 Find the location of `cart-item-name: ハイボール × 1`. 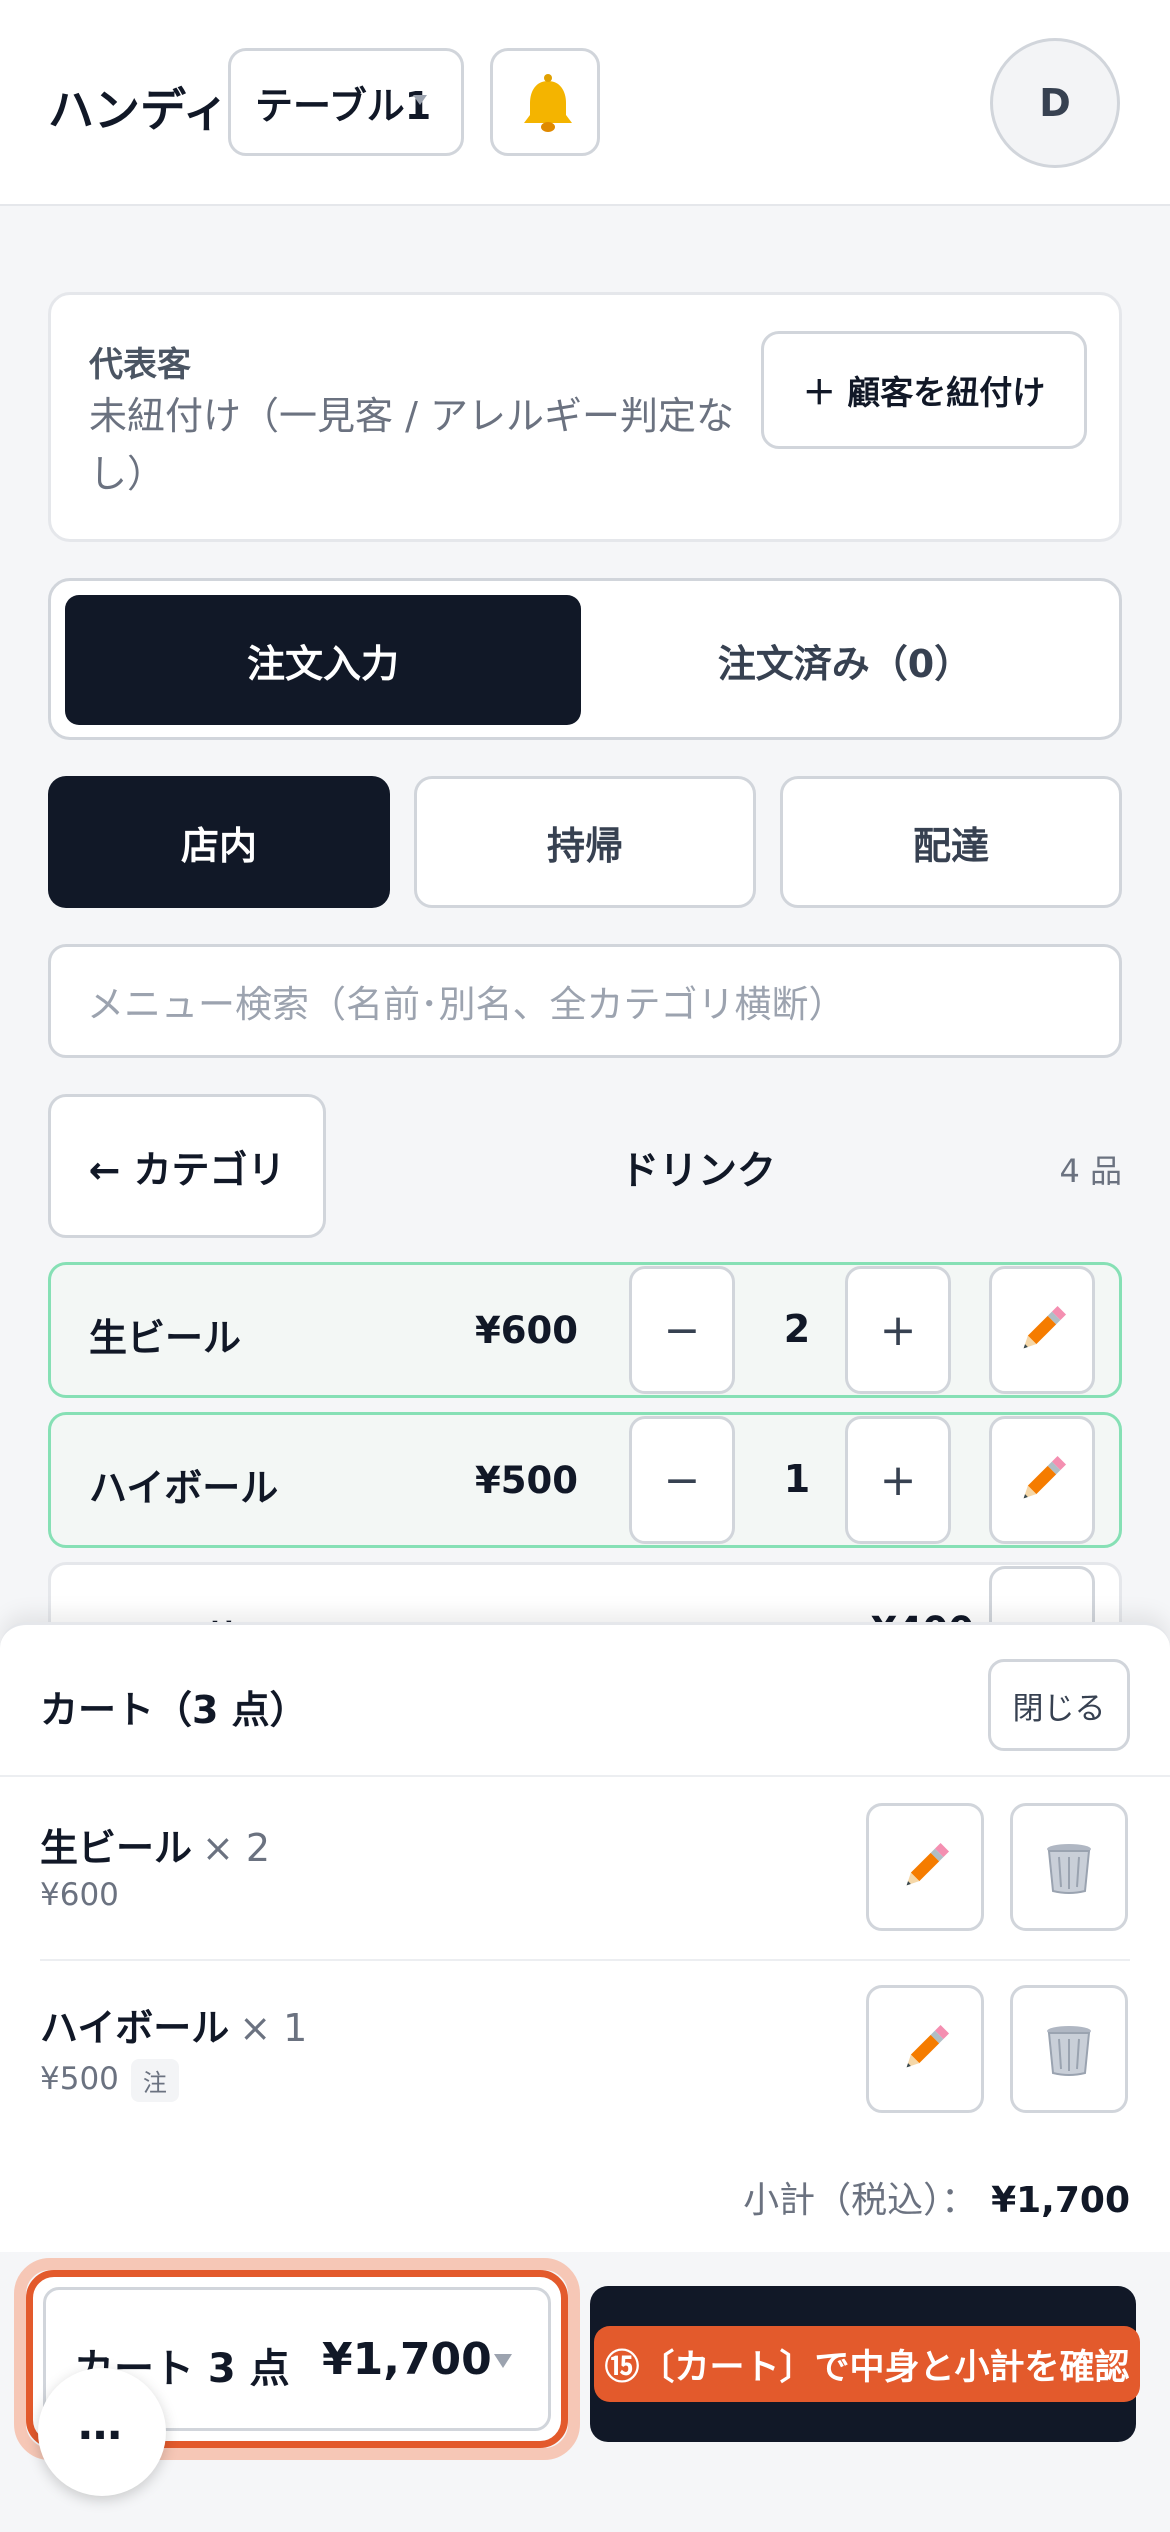

cart-item-name: ハイボール × 1 is located at coordinates (173, 2024).